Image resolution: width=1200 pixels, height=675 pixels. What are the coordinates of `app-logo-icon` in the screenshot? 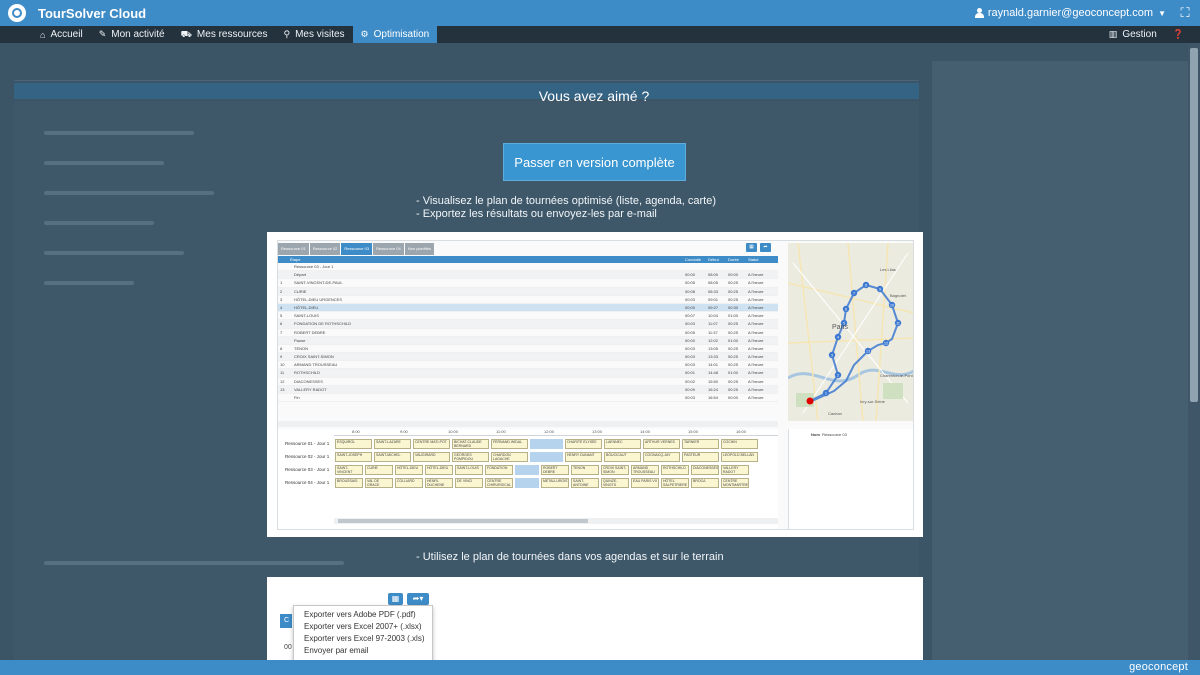 It's located at (17, 13).